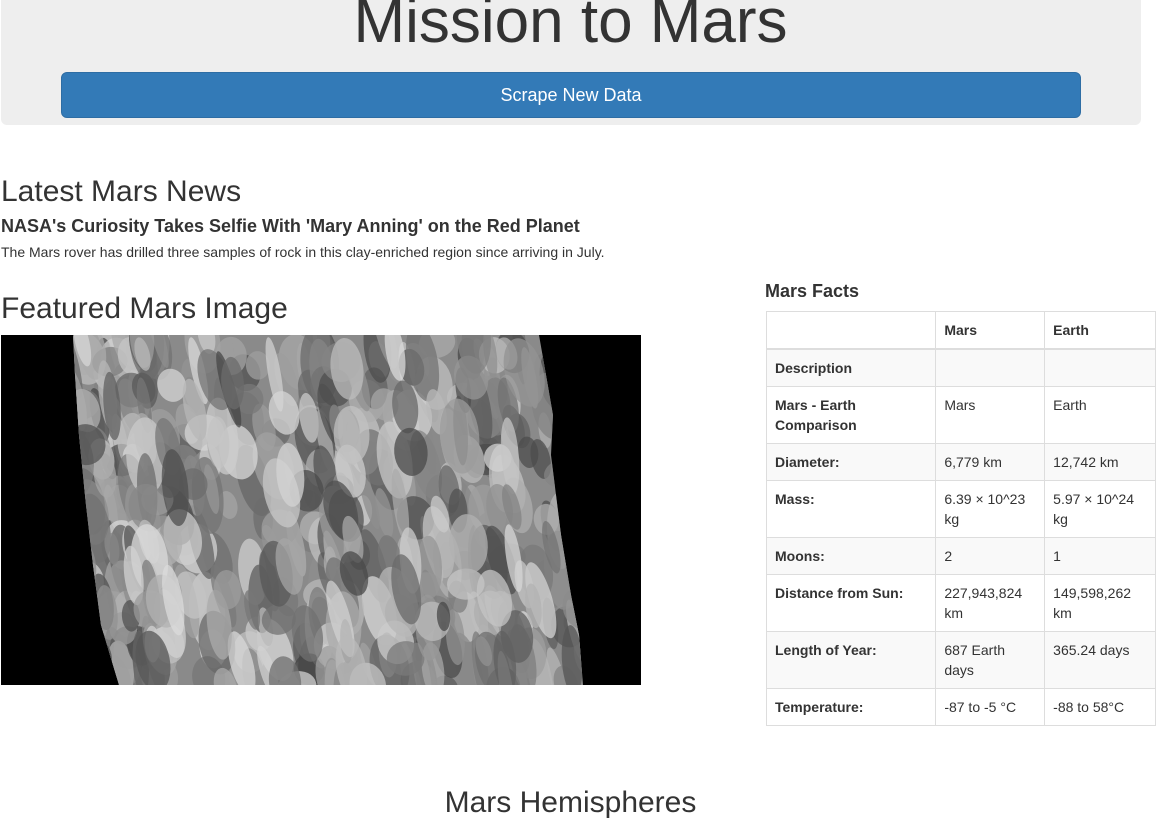 The image size is (1157, 822). I want to click on table-row: Mass: 6.39 × 10^23 kg 5.97 × 10^24 kg, so click(960, 509).